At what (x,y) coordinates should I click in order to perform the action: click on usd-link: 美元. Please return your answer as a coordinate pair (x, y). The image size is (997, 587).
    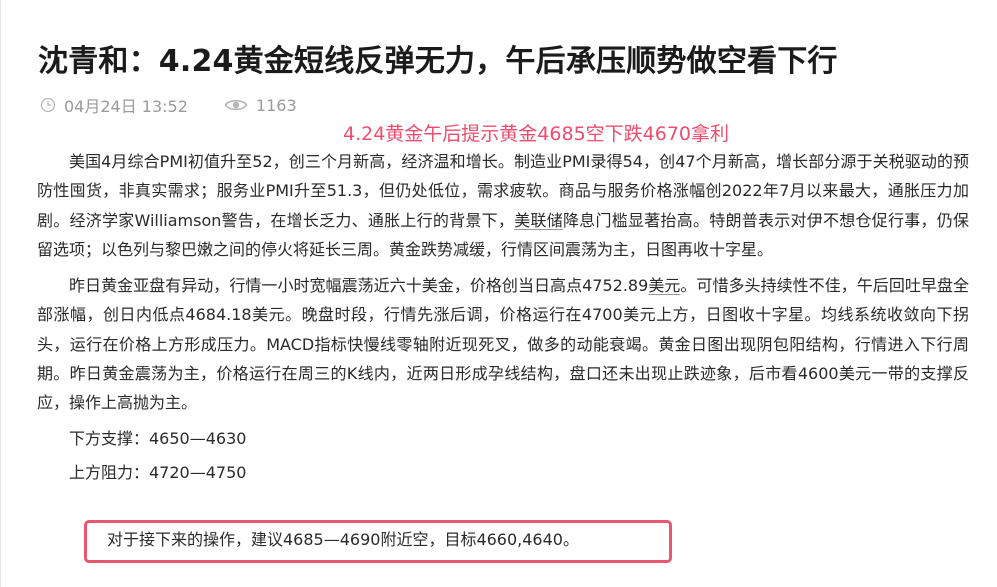
    Looking at the image, I should click on (664, 285).